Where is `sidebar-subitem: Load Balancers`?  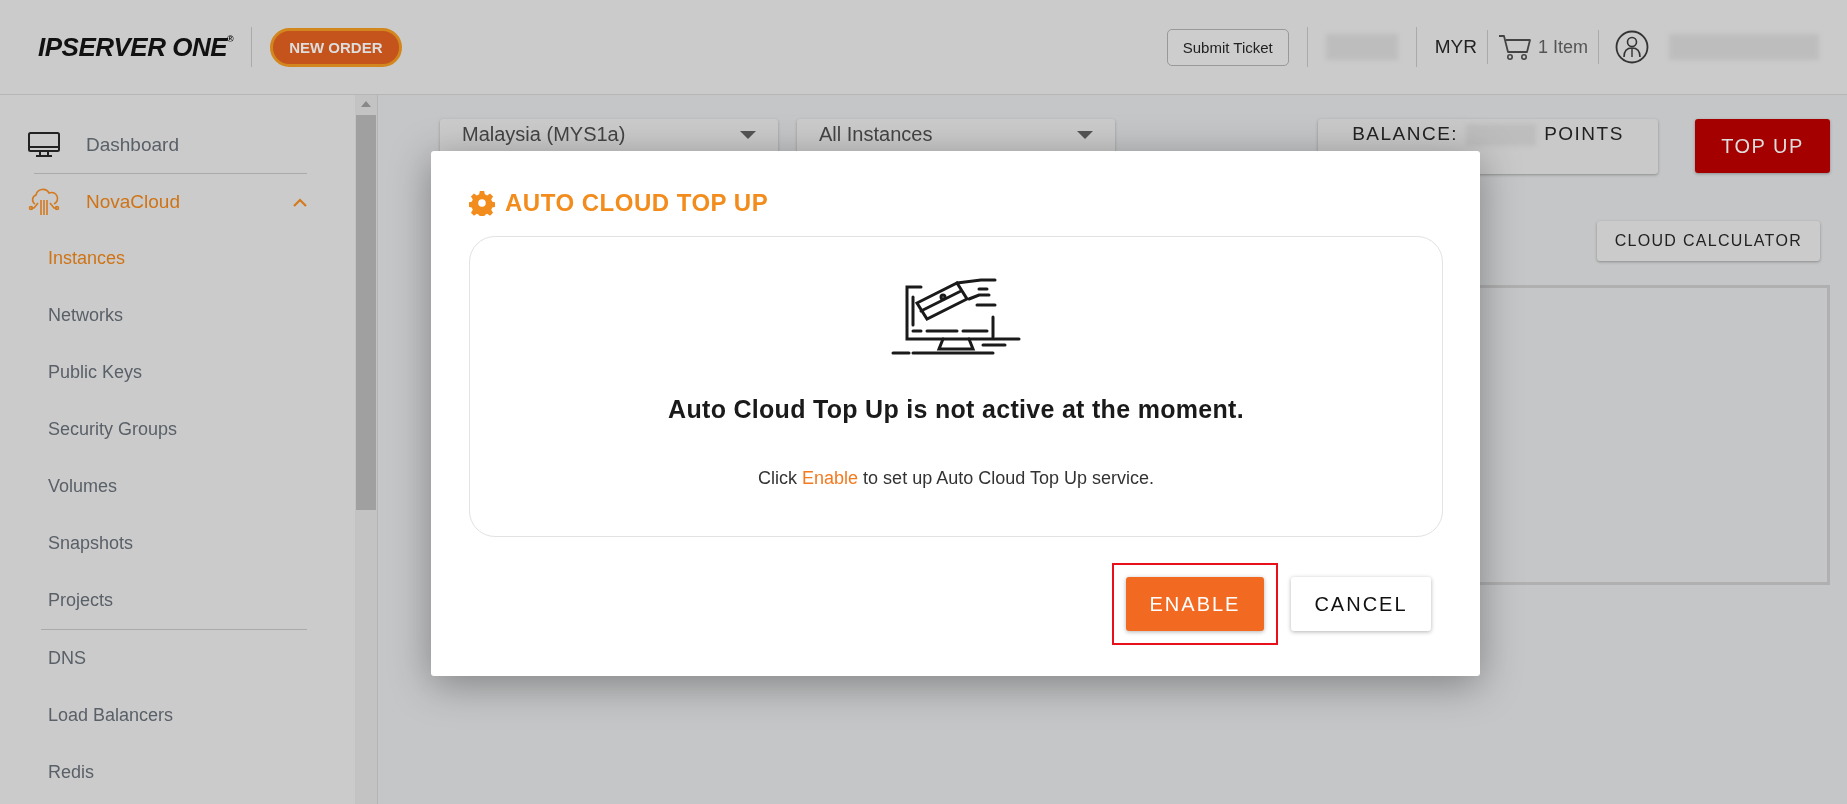 sidebar-subitem: Load Balancers is located at coordinates (171, 715).